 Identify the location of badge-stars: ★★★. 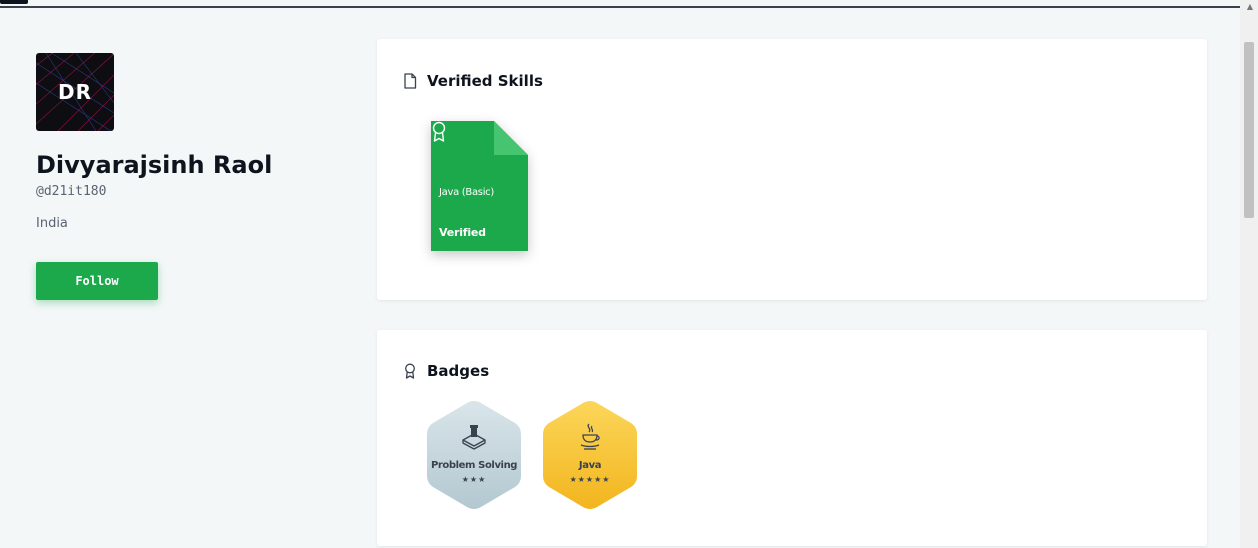
(474, 479).